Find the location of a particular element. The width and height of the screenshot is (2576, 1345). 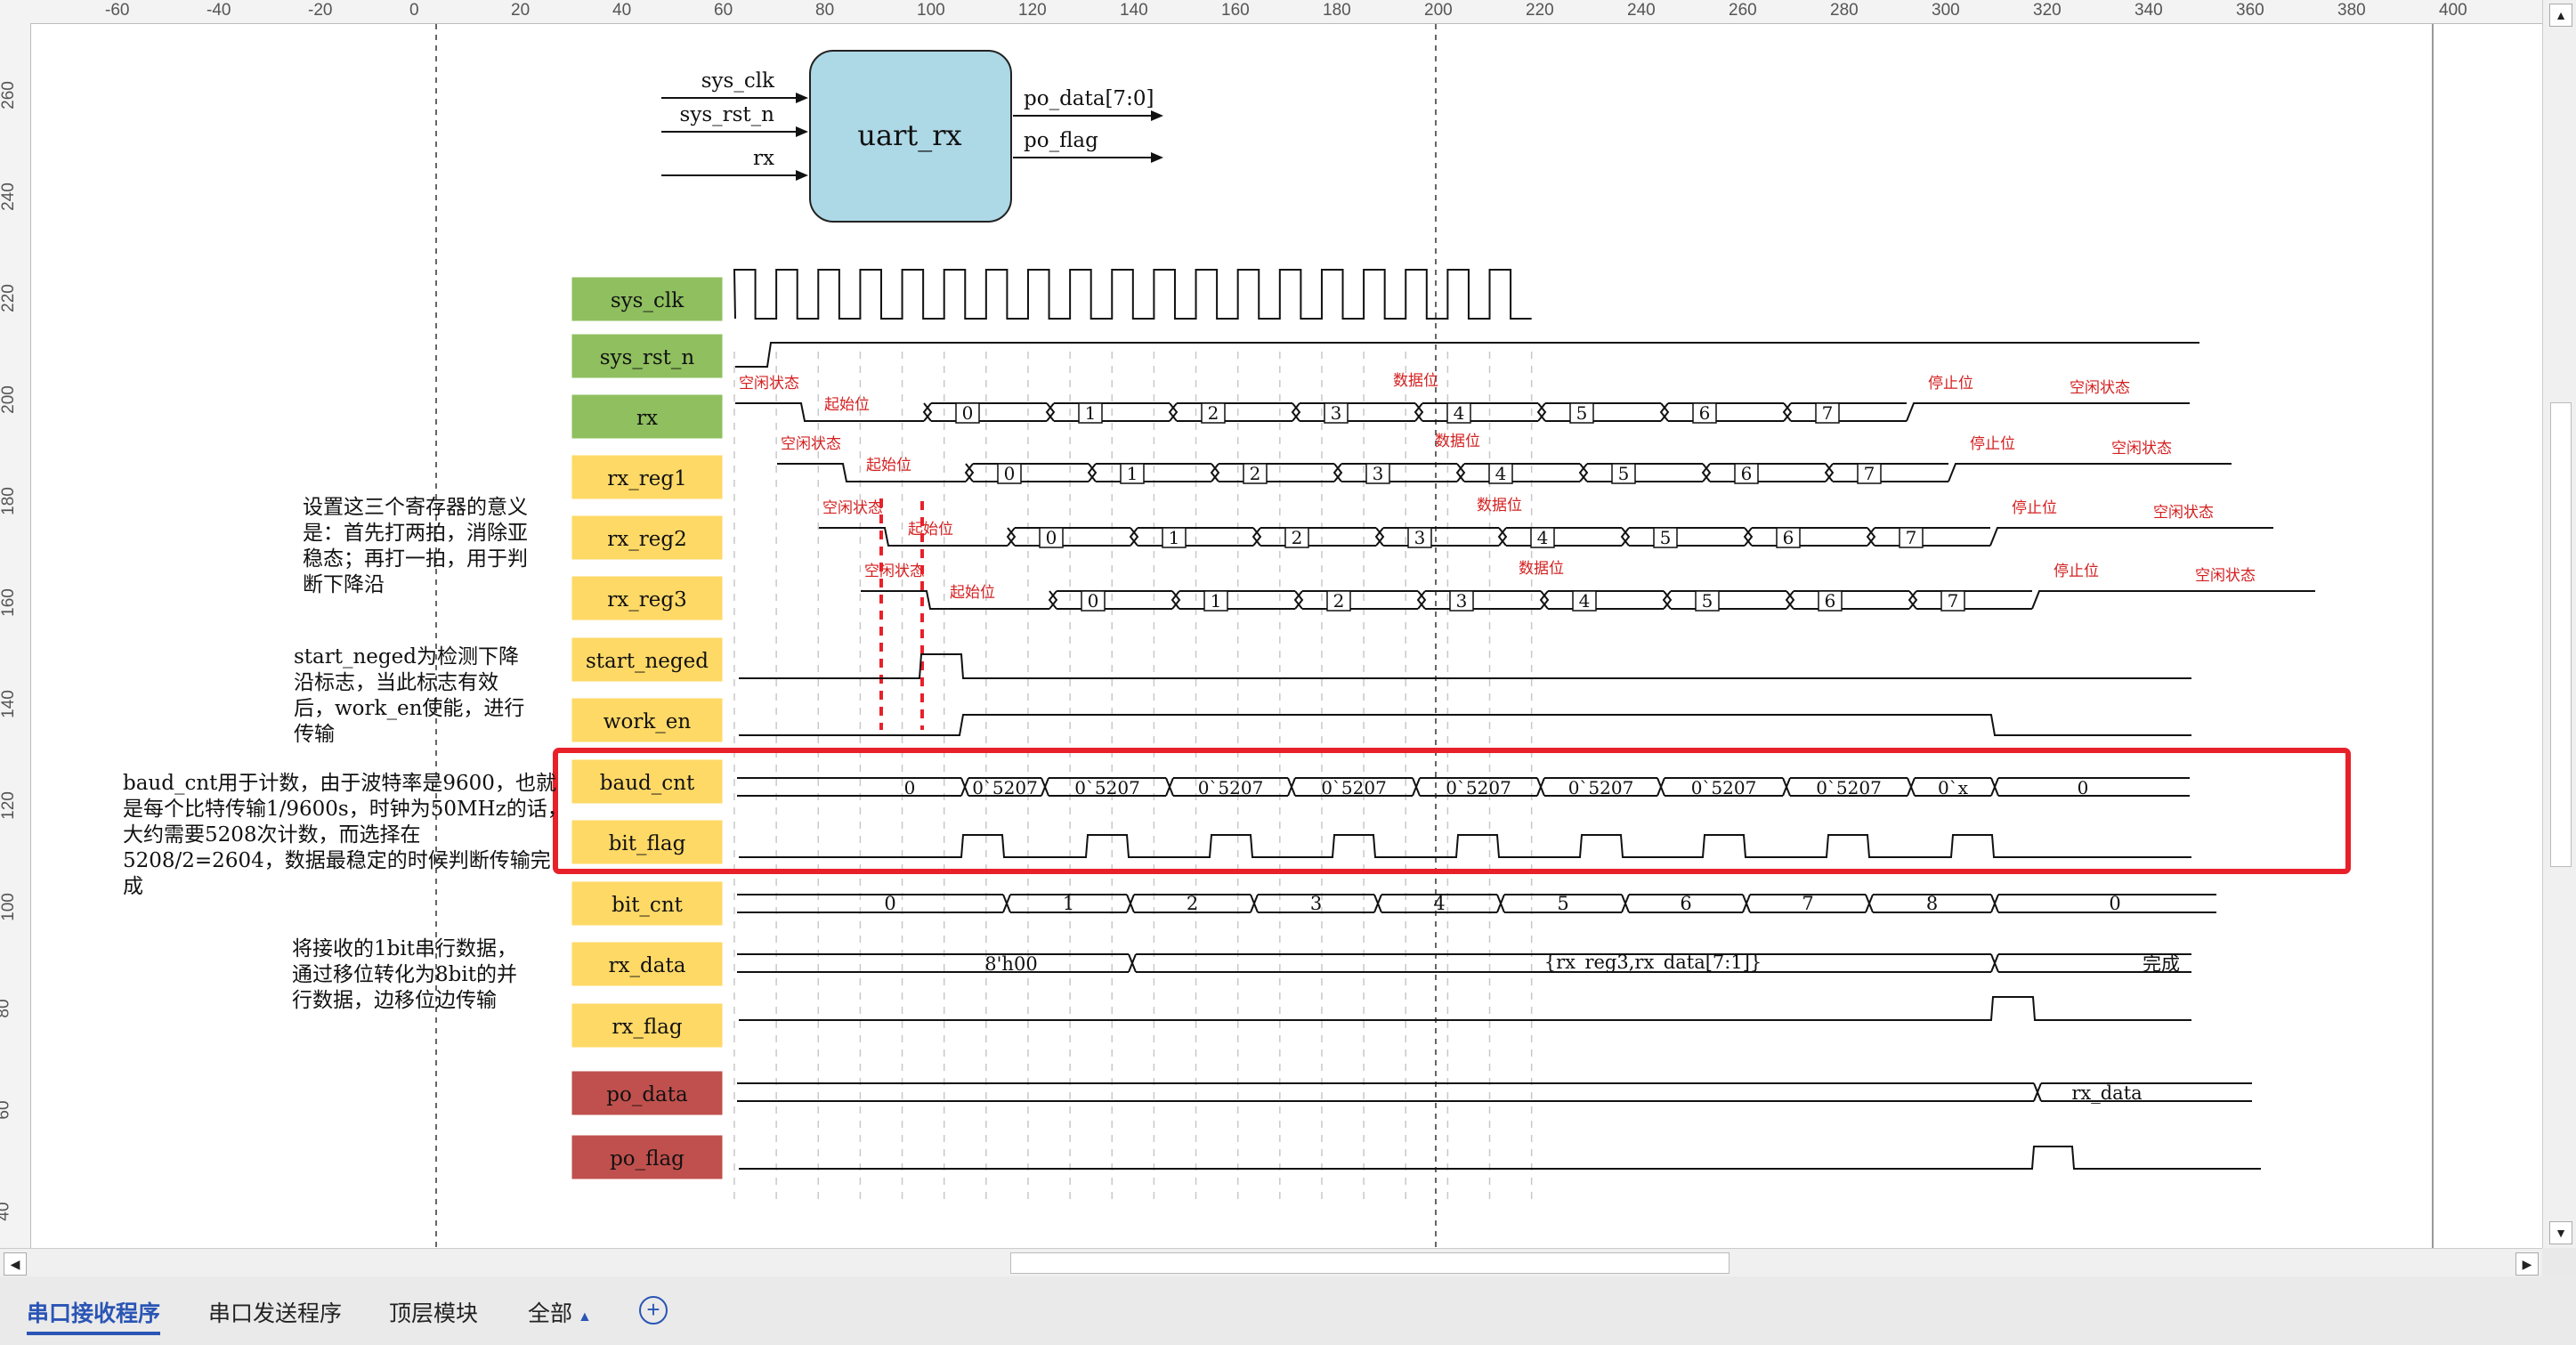

signal-name: bit_flag is located at coordinates (648, 843).